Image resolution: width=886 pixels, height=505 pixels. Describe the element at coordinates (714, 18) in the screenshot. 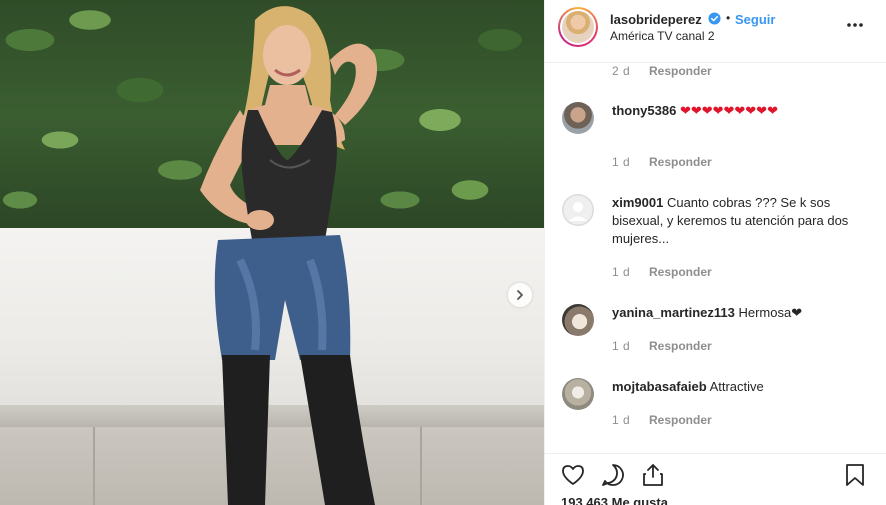

I see `verified-badge-icon` at that location.